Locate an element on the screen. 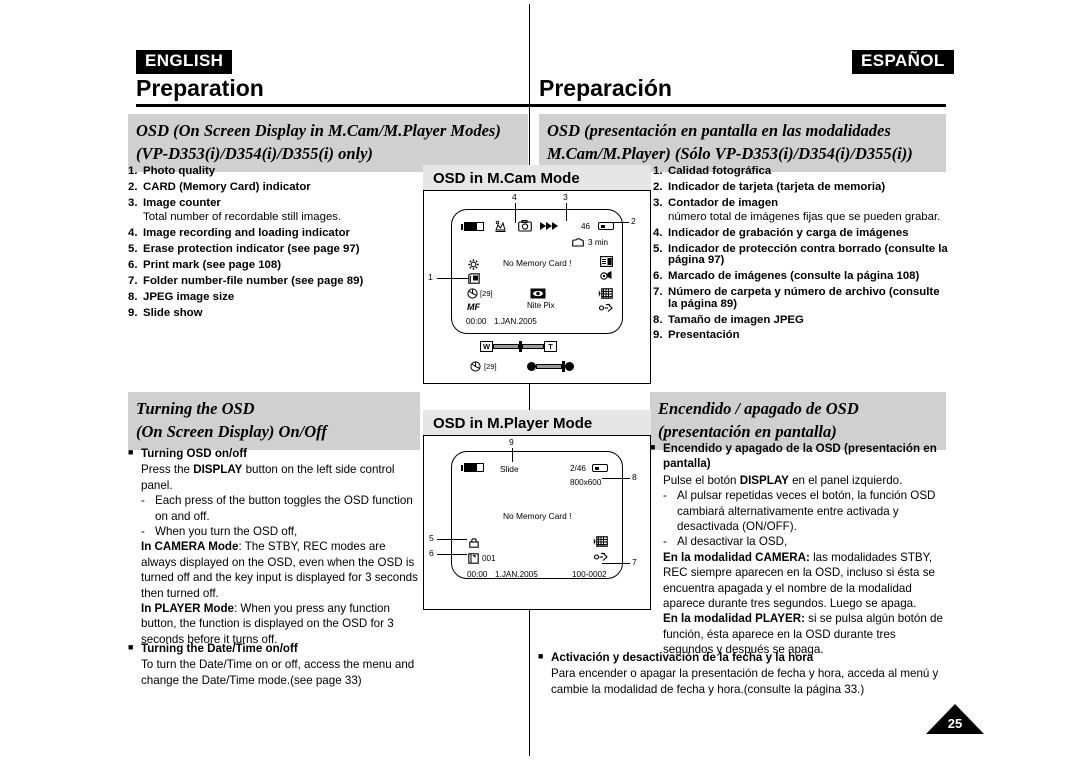 Image resolution: width=1080 pixels, height=764 pixels. no-memory-card-message: No Memory Card ! is located at coordinates (537, 516).